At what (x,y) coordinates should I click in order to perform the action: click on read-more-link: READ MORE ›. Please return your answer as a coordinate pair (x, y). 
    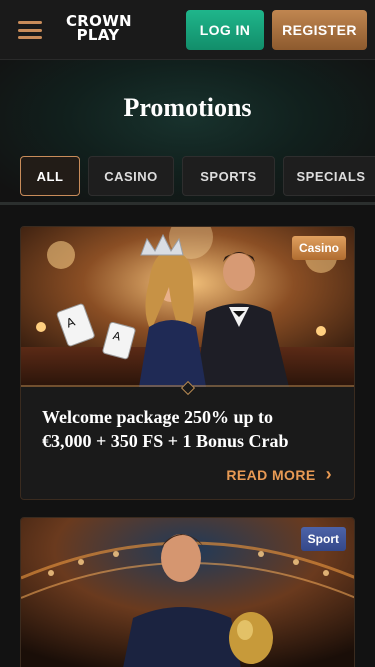
    Looking at the image, I should click on (279, 474).